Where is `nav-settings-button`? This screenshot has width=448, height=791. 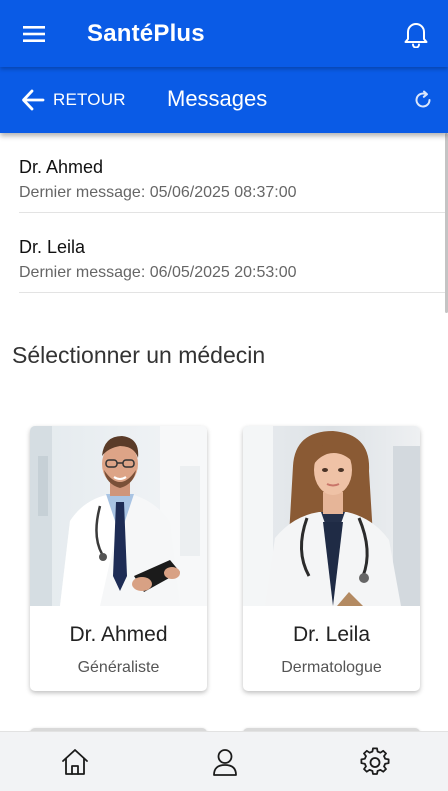
nav-settings-button is located at coordinates (375, 761).